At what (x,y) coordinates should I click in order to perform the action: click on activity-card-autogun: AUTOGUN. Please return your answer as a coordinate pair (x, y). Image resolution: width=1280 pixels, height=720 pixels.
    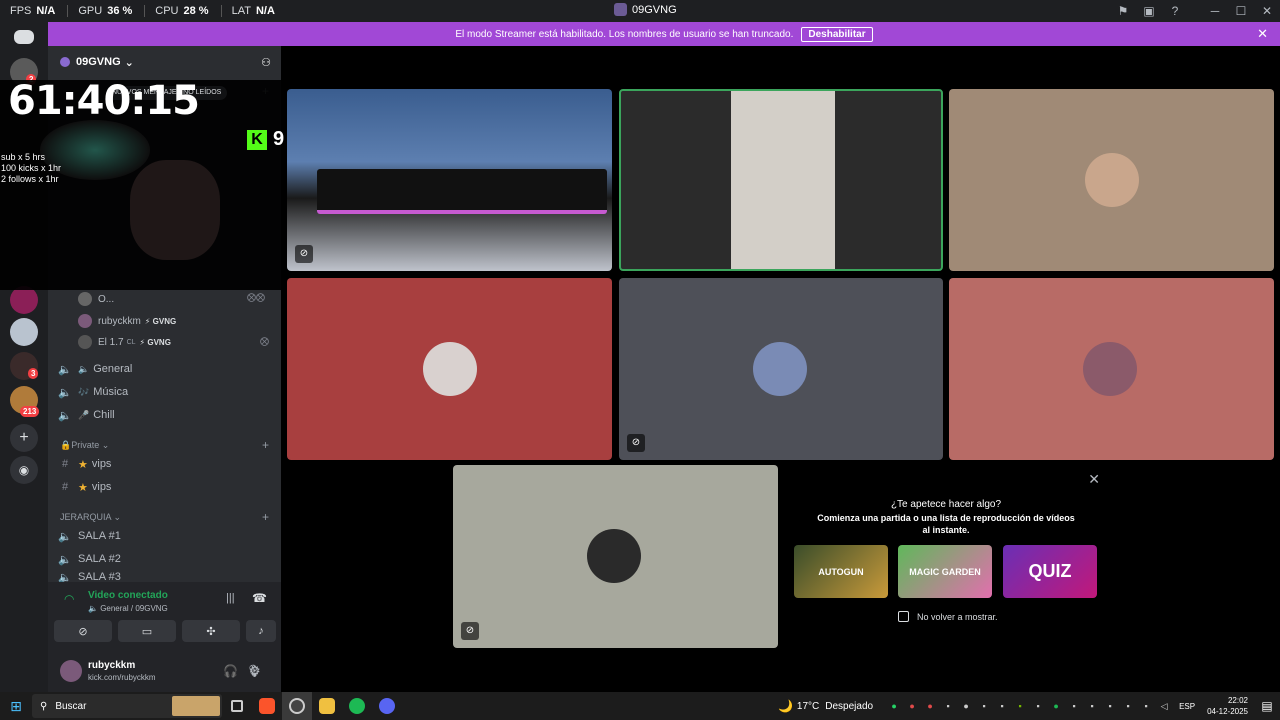
    Looking at the image, I should click on (841, 571).